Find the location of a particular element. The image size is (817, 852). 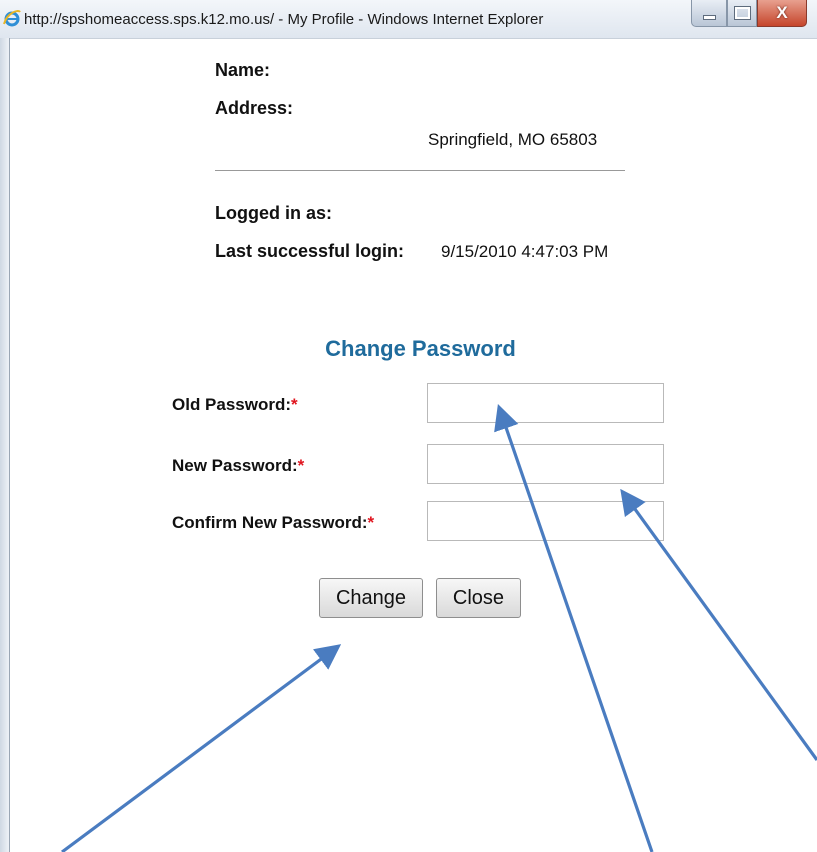

new-password-label-text: New Password: is located at coordinates (235, 465).